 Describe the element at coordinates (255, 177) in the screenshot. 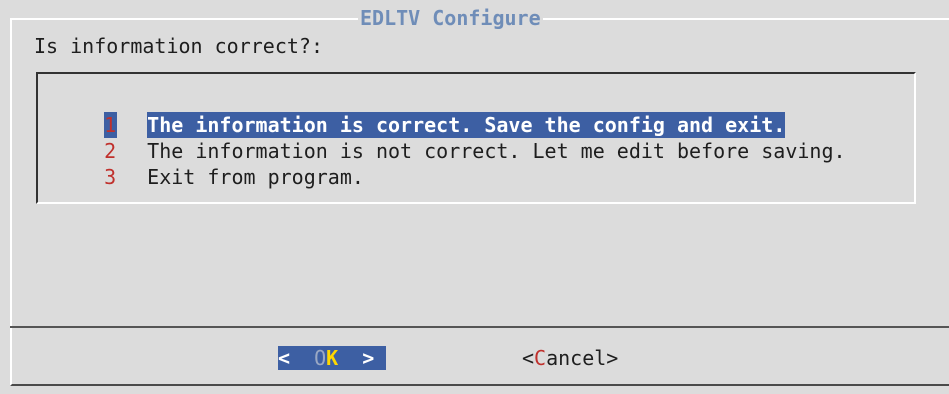

I see `menu-item-label: Exit from program.` at that location.